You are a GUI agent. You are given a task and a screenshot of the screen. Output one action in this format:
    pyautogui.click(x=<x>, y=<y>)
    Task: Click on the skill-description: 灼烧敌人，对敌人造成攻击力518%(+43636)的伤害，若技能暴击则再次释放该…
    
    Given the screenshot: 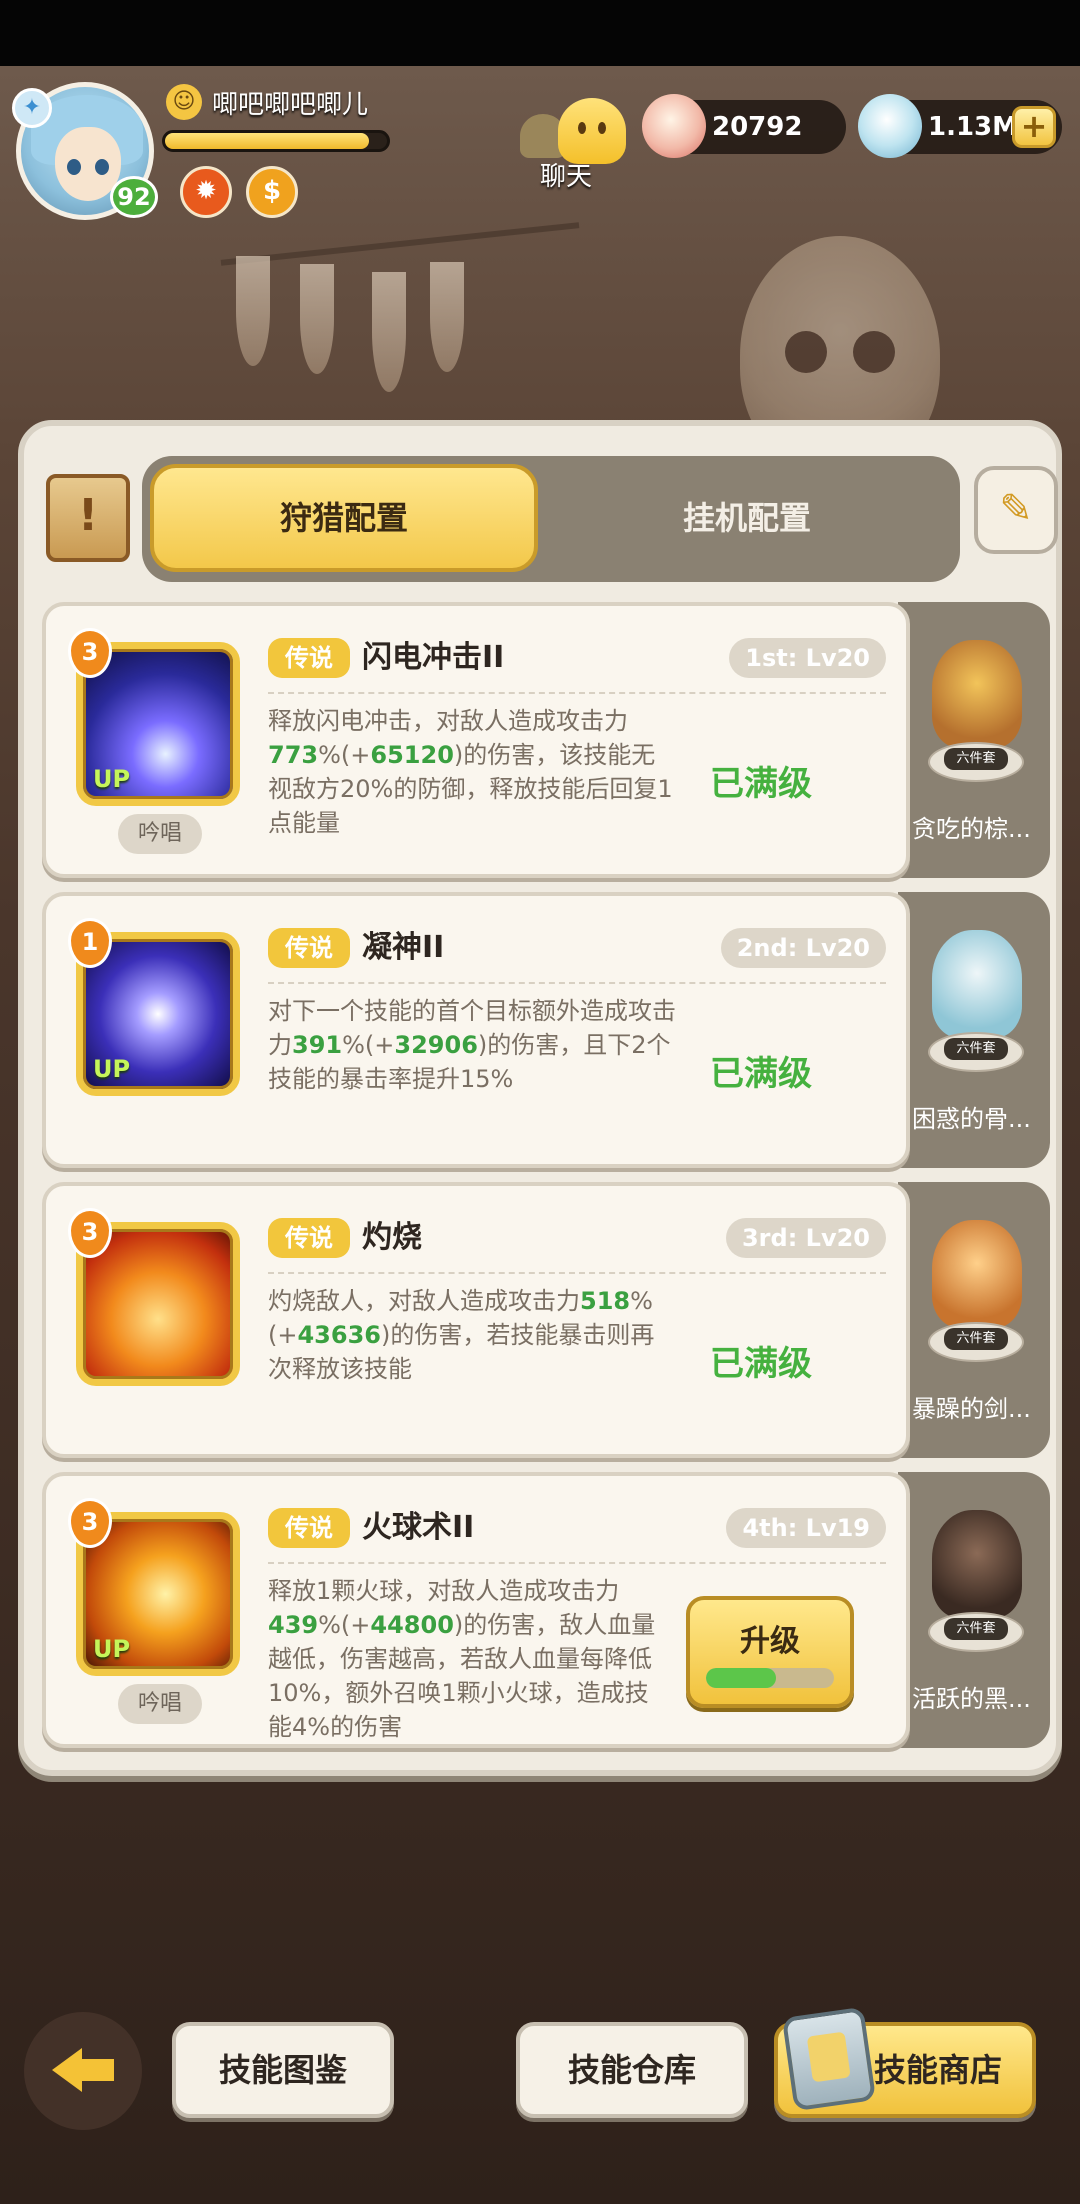 What is the action you would take?
    pyautogui.click(x=461, y=1335)
    